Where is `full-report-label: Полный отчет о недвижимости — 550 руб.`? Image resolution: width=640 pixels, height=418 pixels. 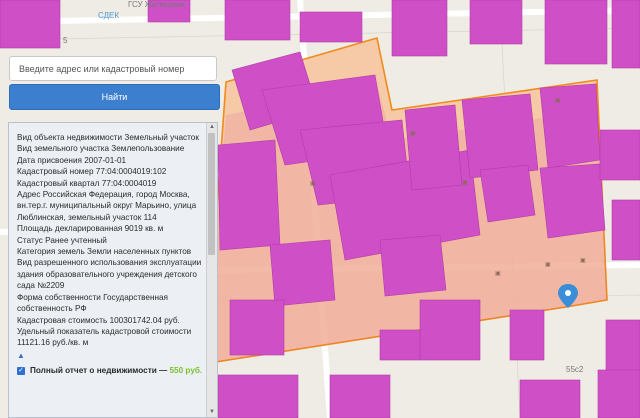 full-report-label: Полный отчет о недвижимости — 550 руб. is located at coordinates (116, 370).